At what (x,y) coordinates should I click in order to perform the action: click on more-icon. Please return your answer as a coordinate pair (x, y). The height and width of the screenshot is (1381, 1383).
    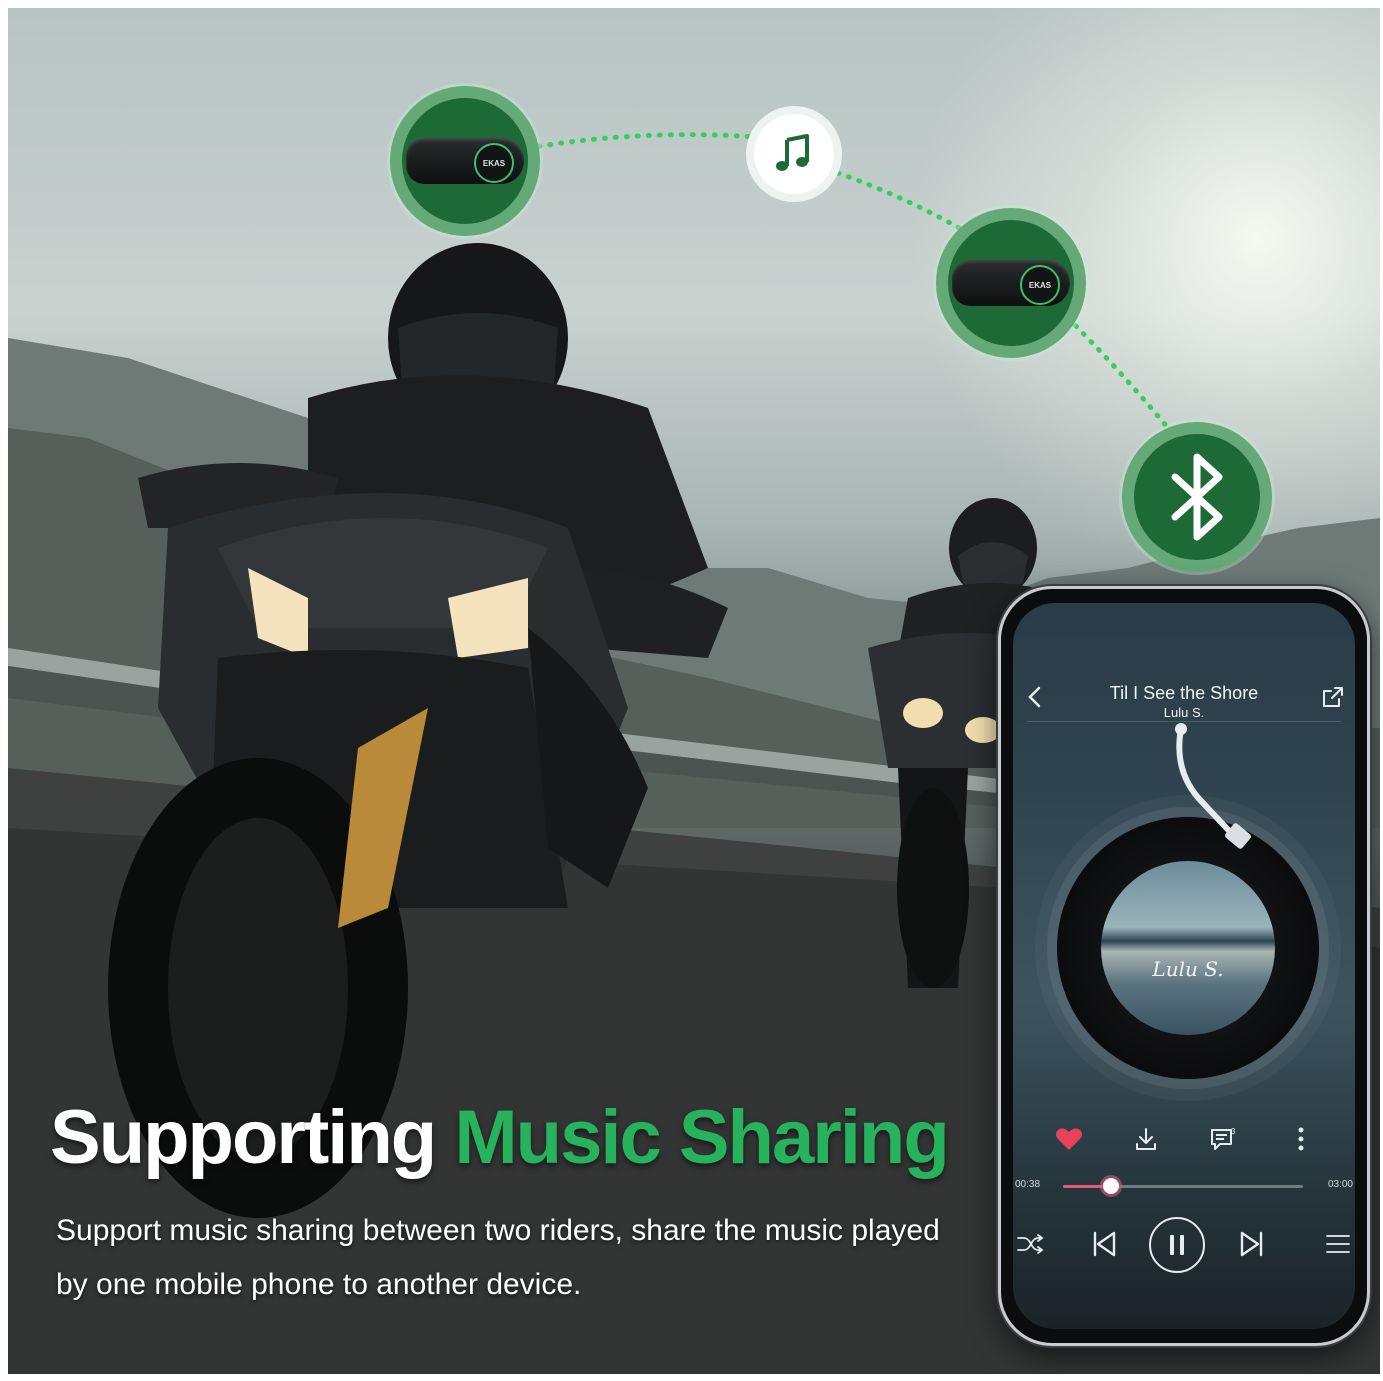
    Looking at the image, I should click on (1301, 1139).